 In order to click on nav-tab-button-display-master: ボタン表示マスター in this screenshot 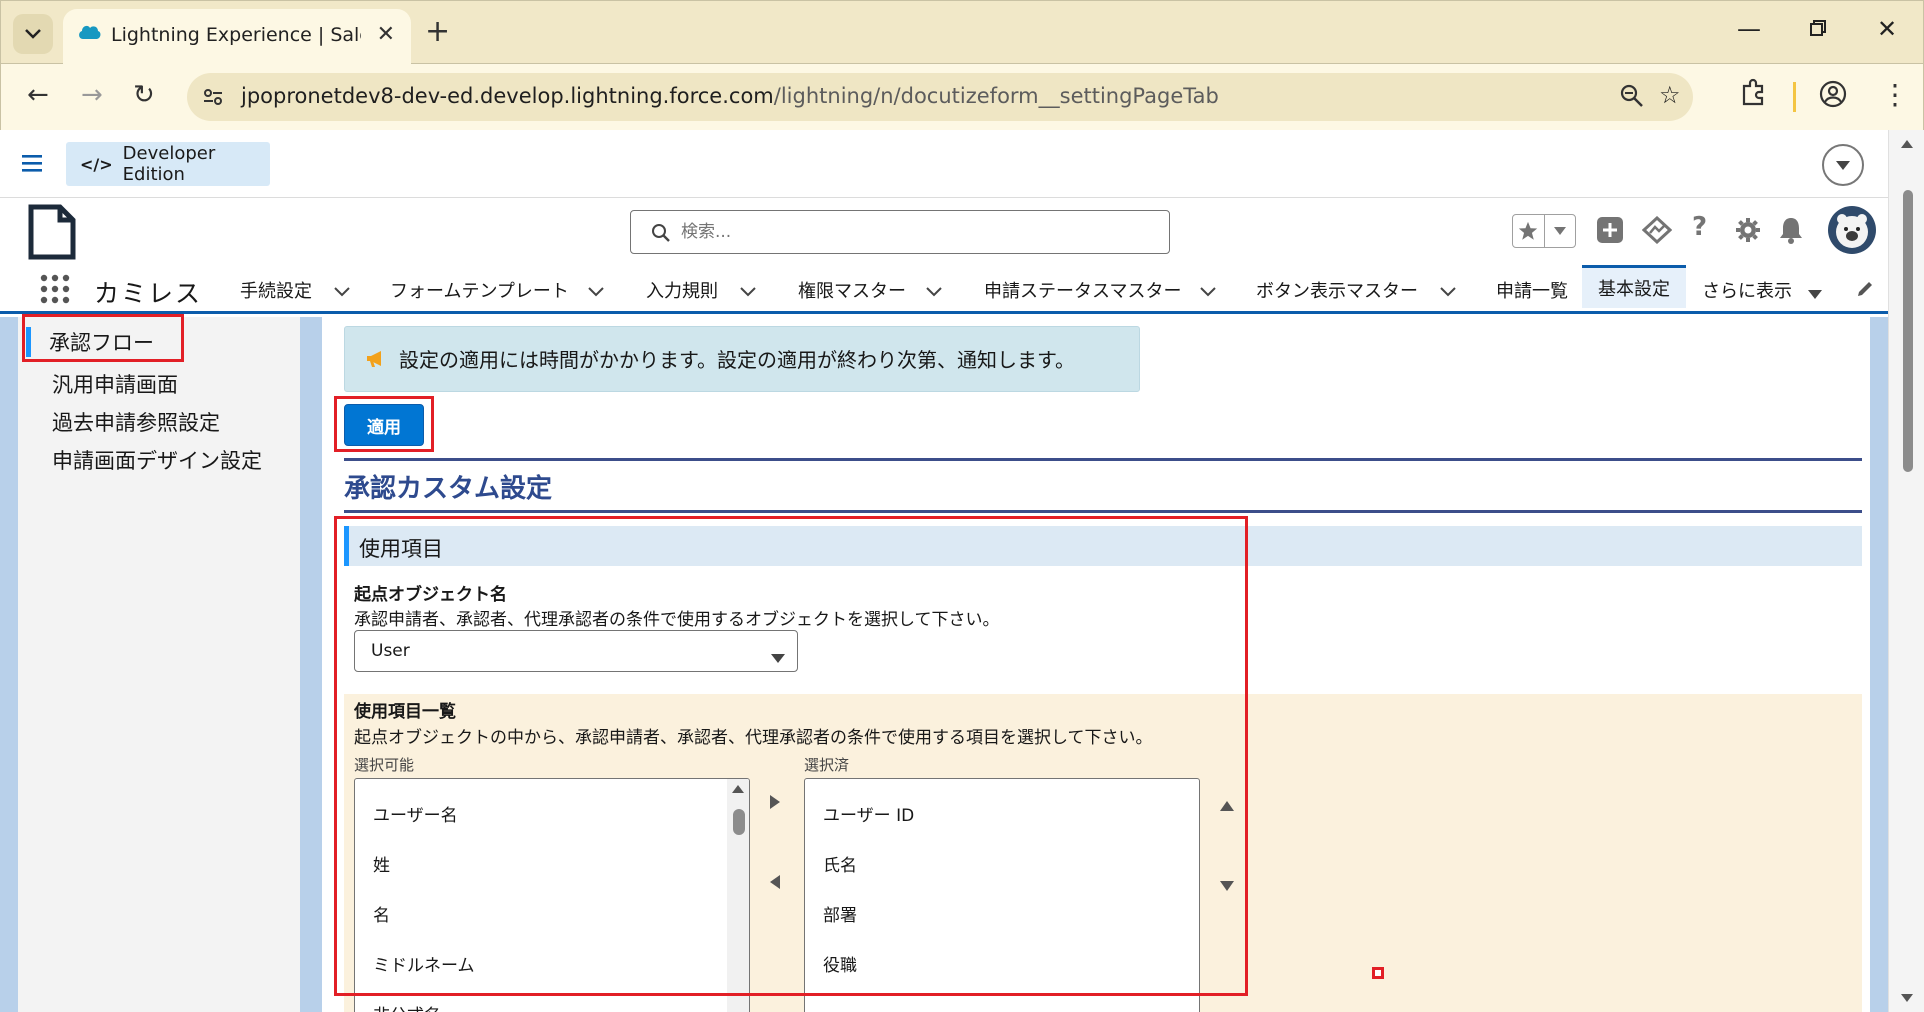, I will do `click(1337, 289)`.